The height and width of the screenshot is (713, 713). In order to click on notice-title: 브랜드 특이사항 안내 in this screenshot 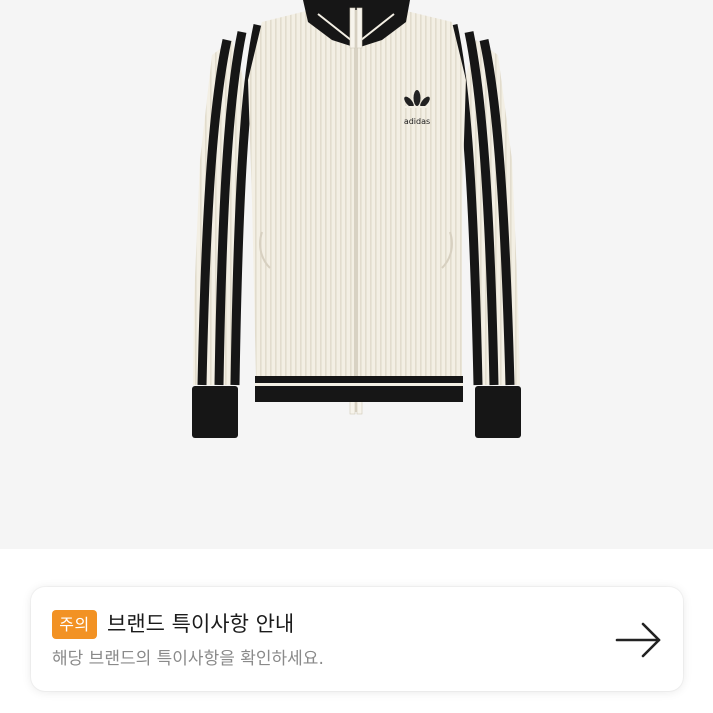, I will do `click(201, 624)`.